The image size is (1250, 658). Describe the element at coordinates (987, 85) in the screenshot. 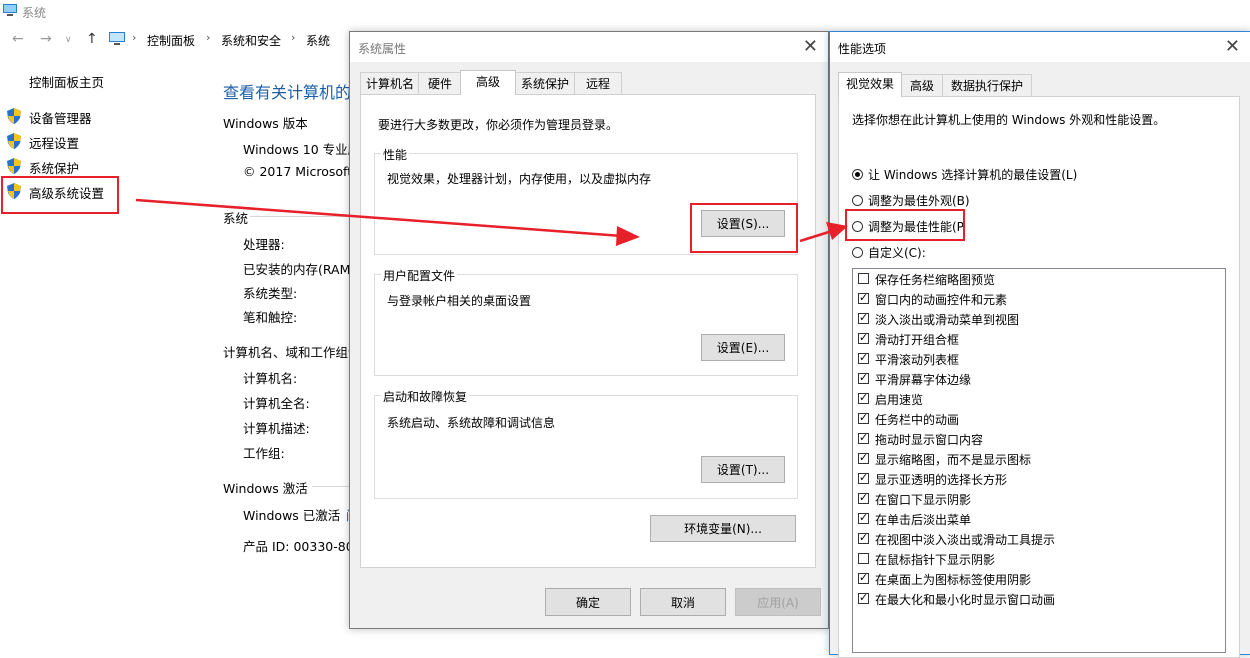

I see `tab-data-execution-prevention: 数据执行保护` at that location.